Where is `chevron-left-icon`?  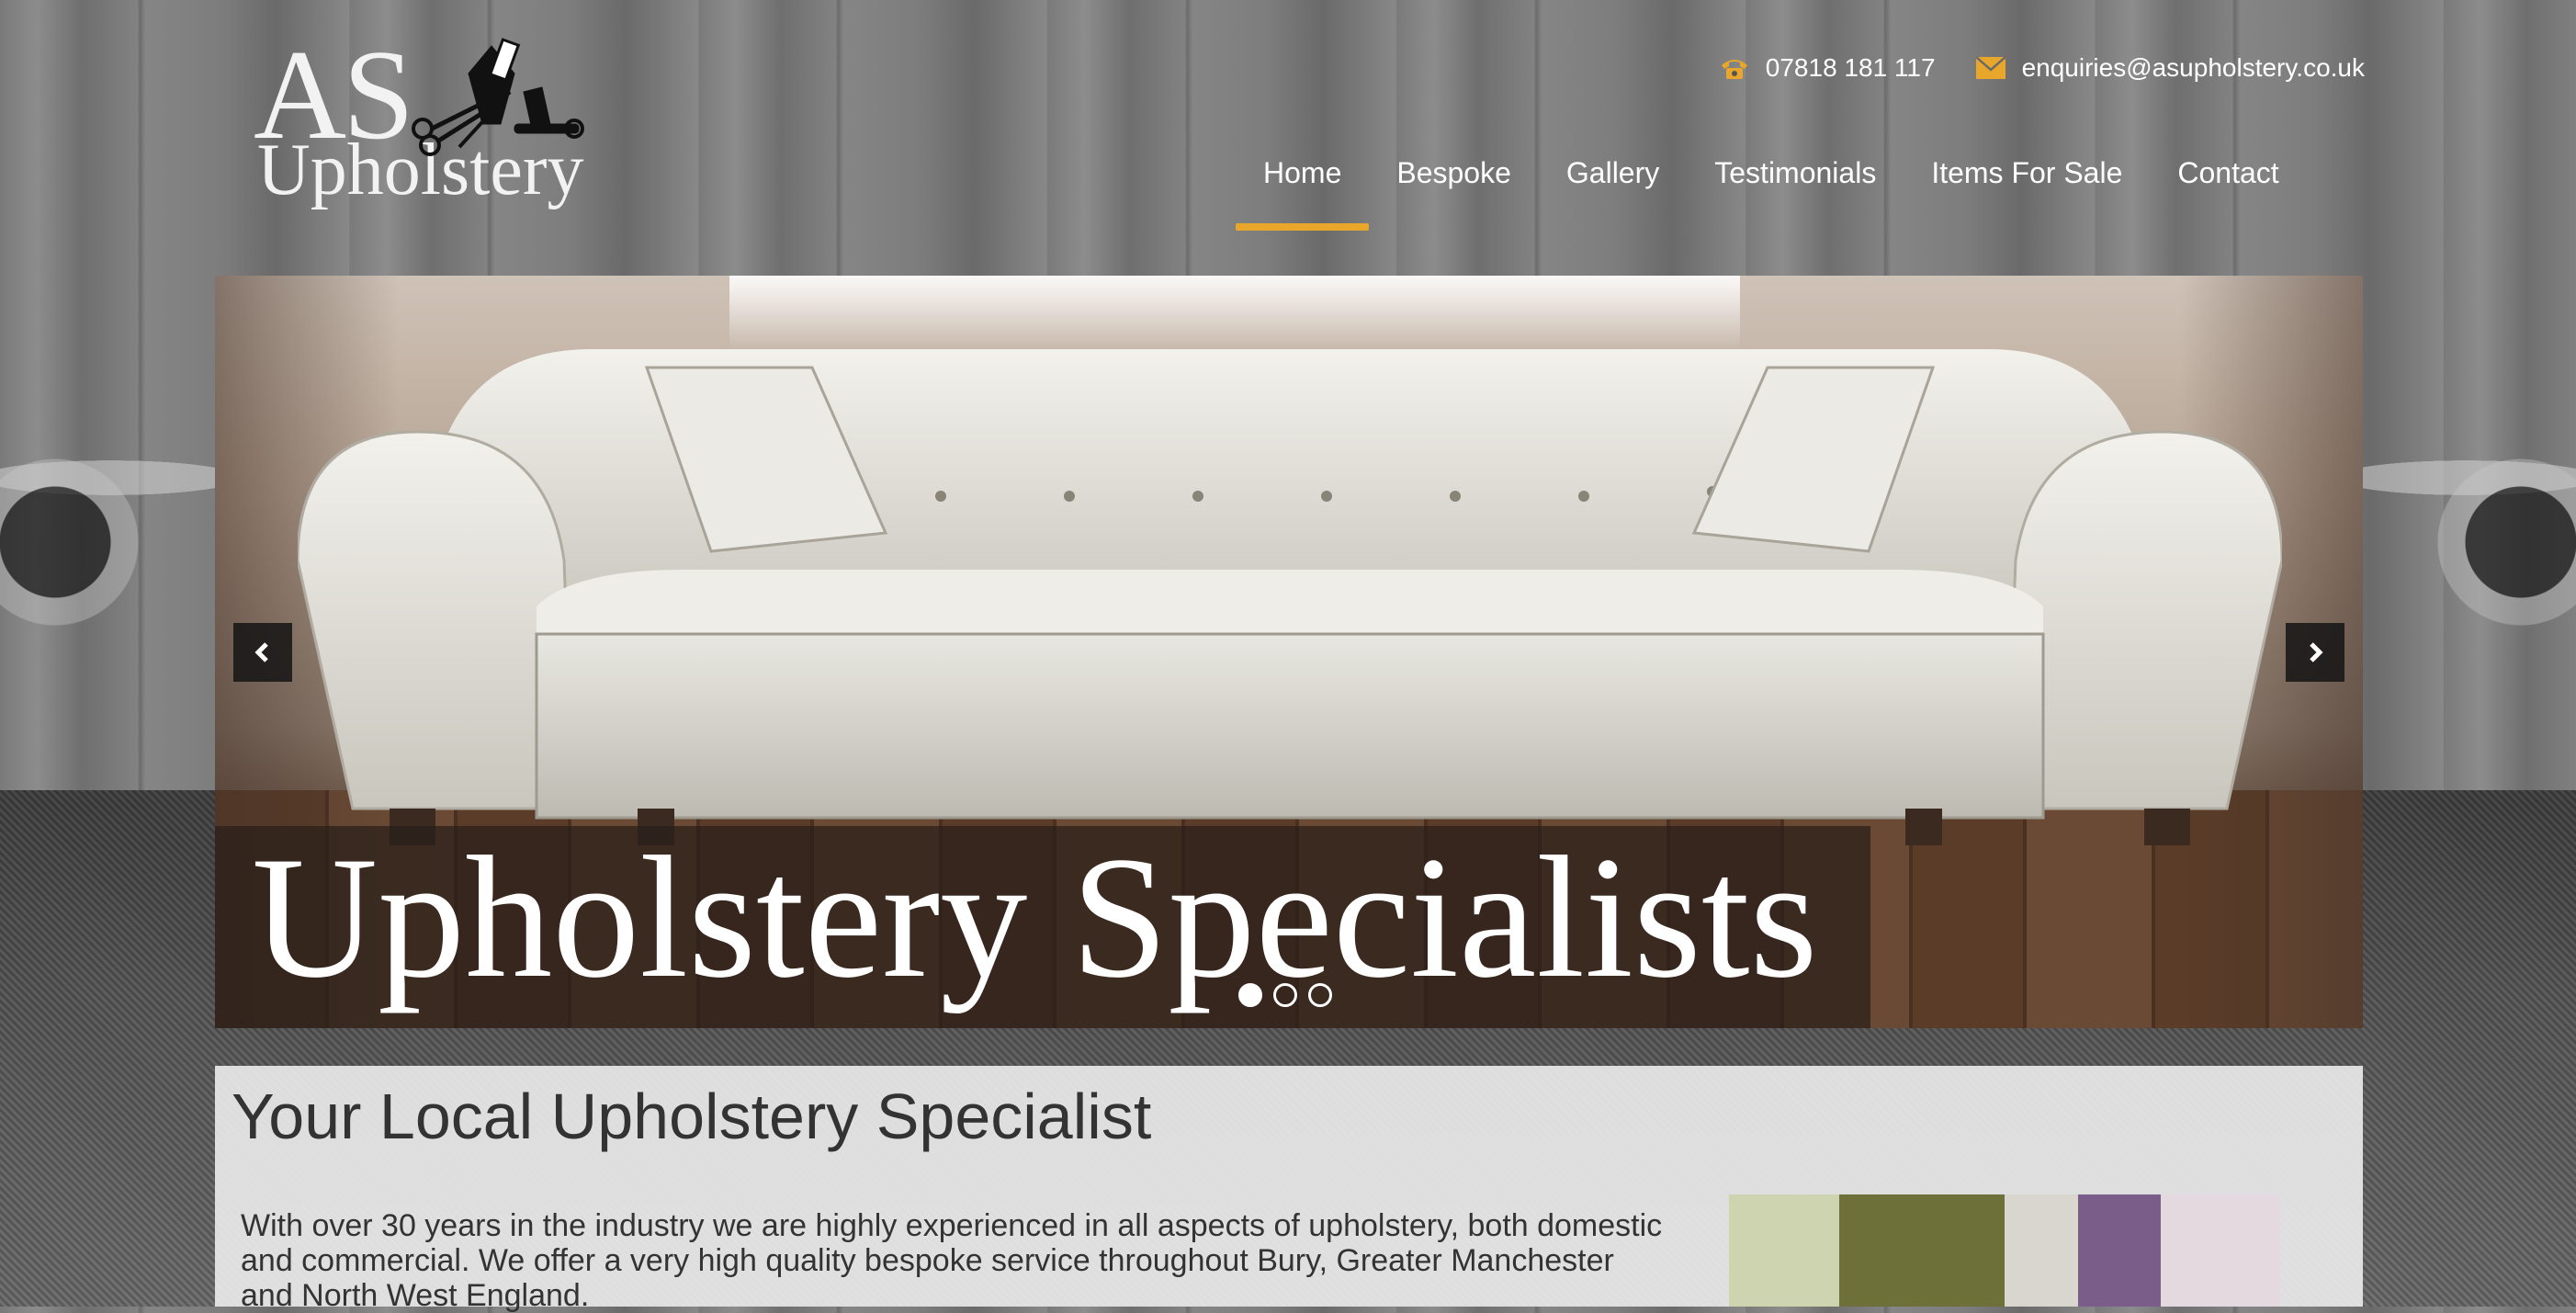 chevron-left-icon is located at coordinates (261, 652).